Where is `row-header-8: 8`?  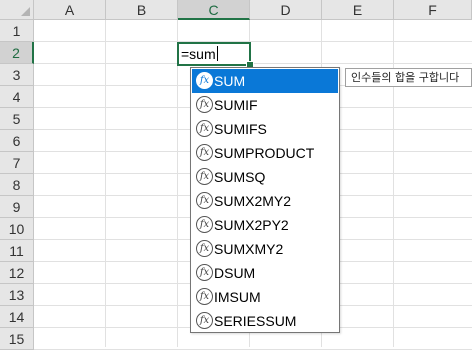 row-header-8: 8 is located at coordinates (17, 185).